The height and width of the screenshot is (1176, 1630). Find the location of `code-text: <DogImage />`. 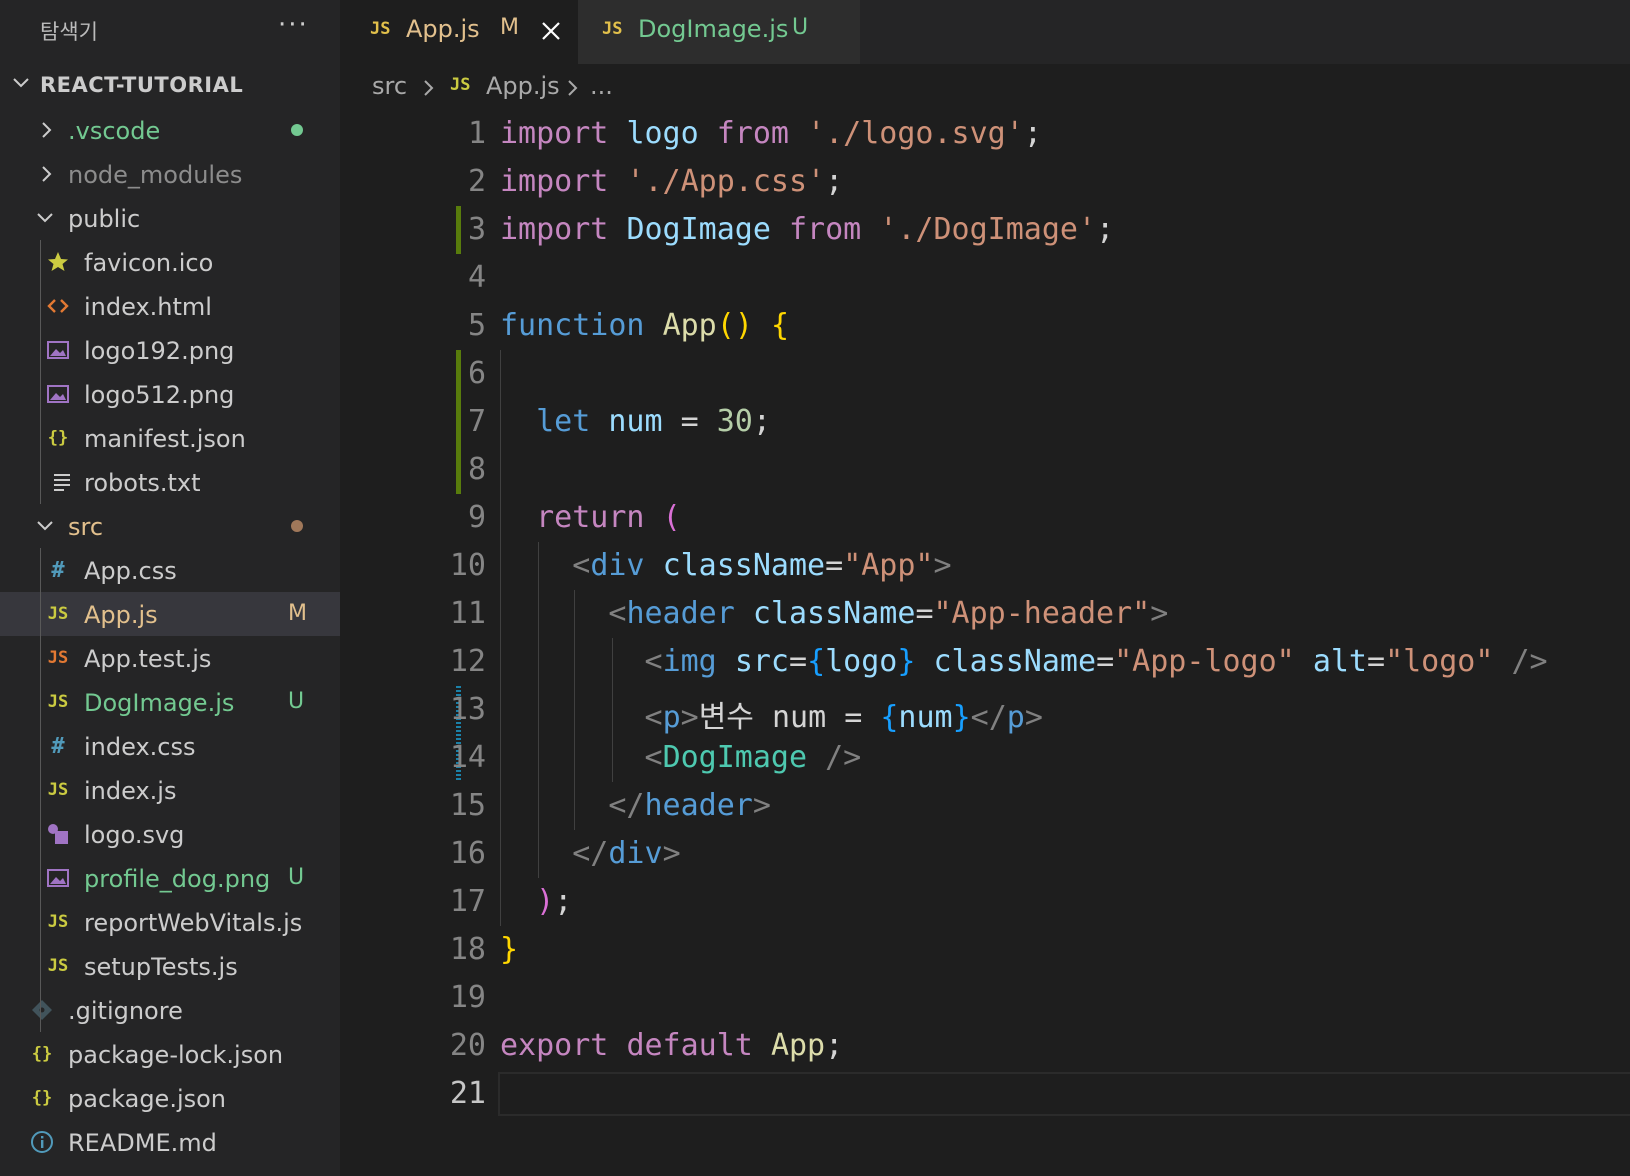

code-text: <DogImage /> is located at coordinates (753, 757).